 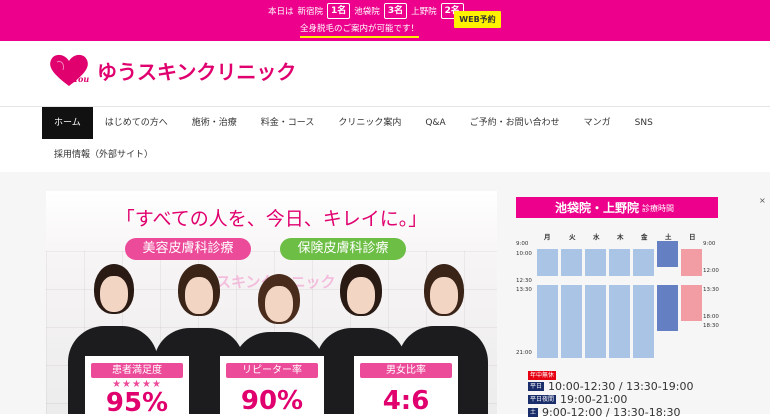 I want to click on day-wed: 水, so click(x=596, y=237).